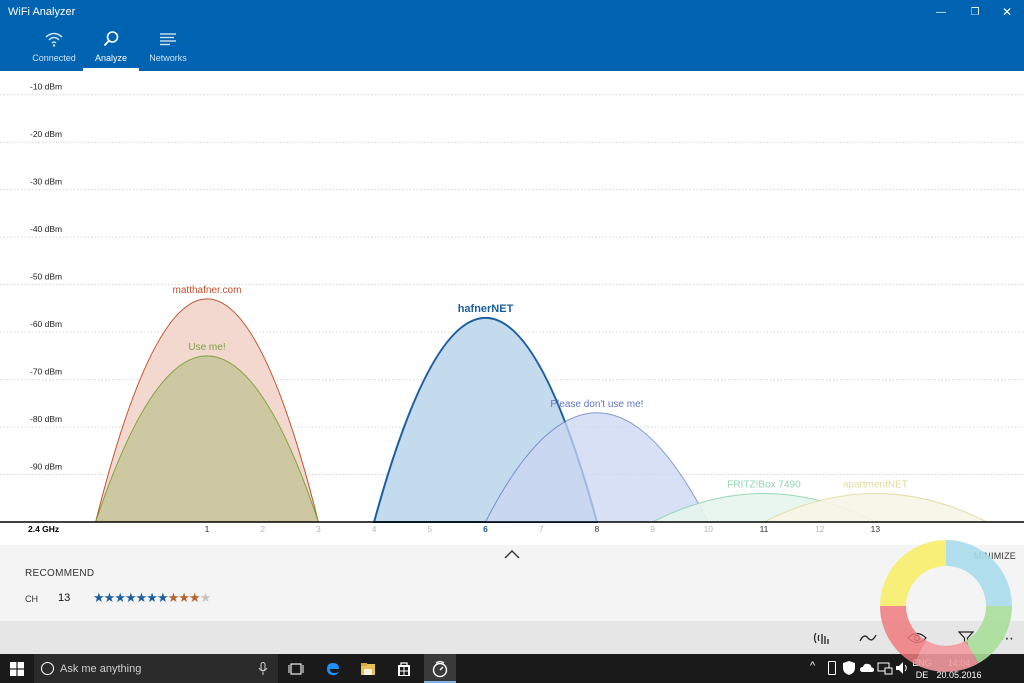 This screenshot has width=1024, height=683. Describe the element at coordinates (709, 529) in the screenshot. I see `x-tick-label: 10` at that location.